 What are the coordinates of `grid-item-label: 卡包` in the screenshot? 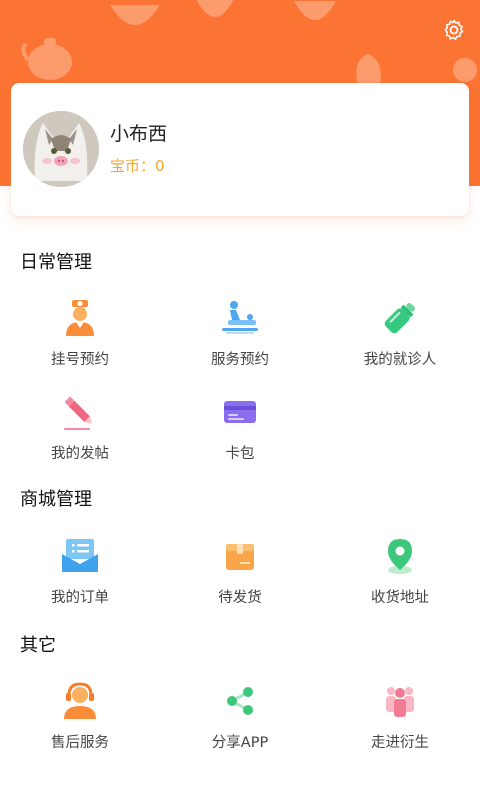 It's located at (240, 454).